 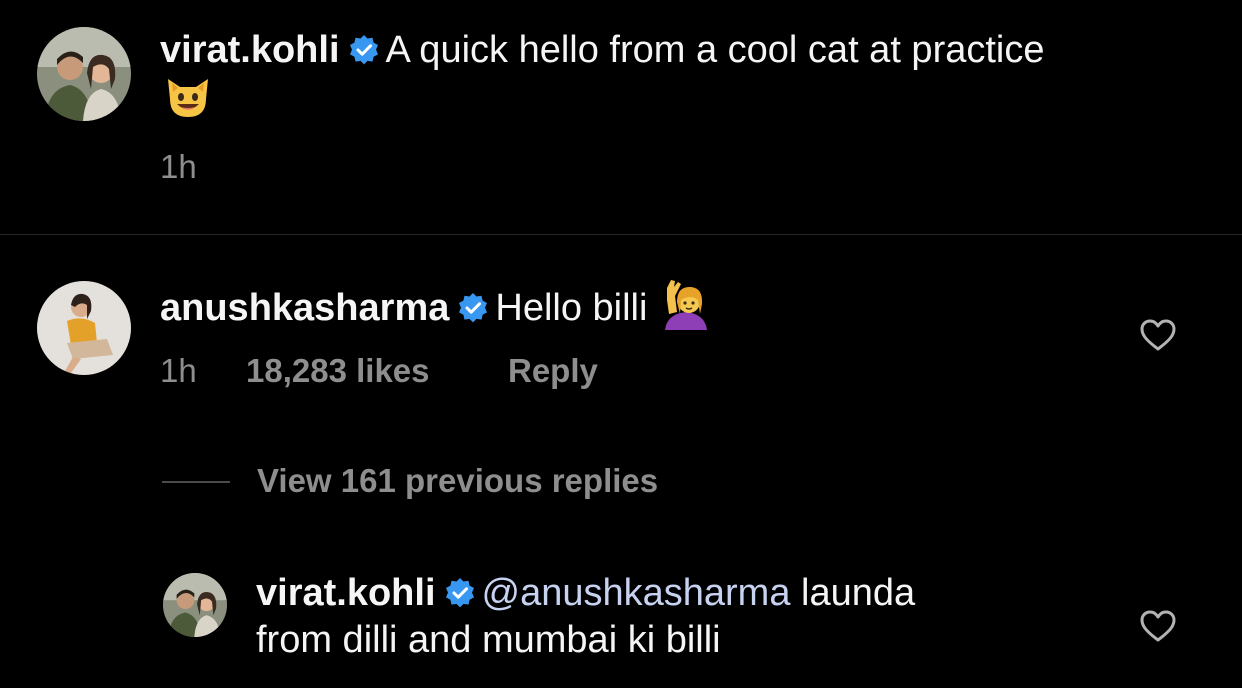 What do you see at coordinates (304, 308) in the screenshot?
I see `comment-username: anushkasharma` at bounding box center [304, 308].